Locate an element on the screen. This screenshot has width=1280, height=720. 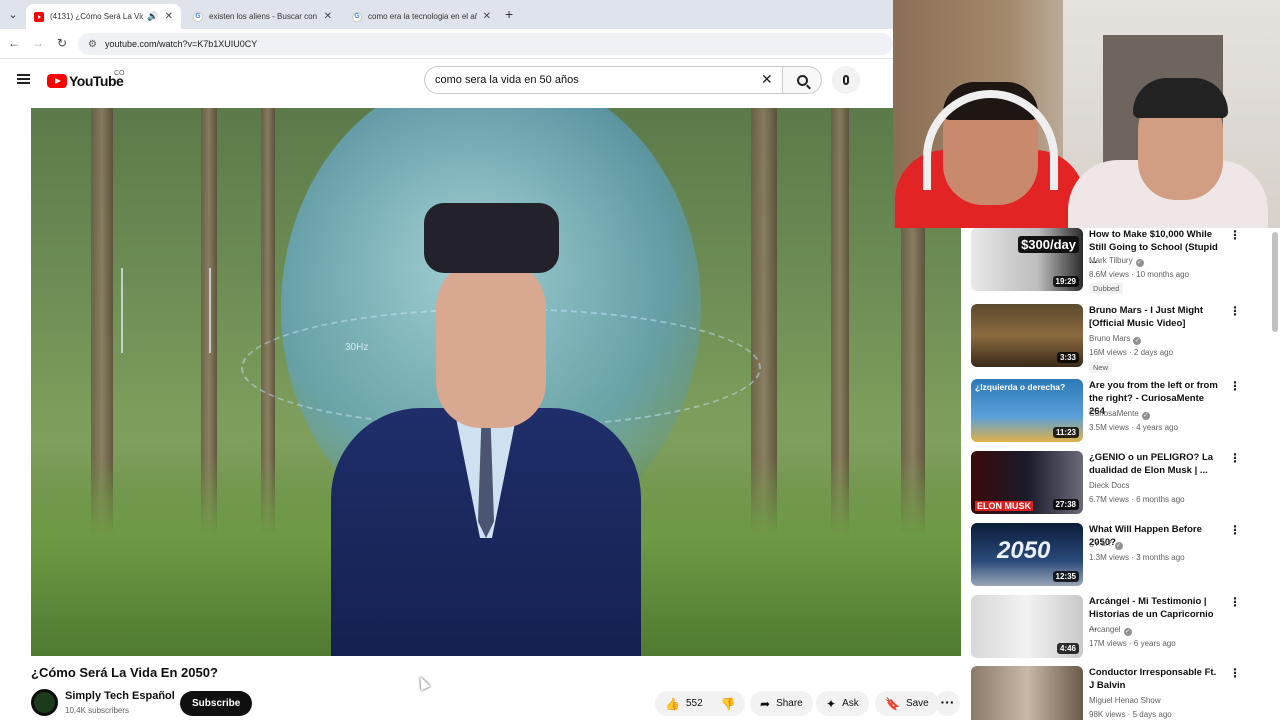
tab-title: (4131) ¿Cómo Será La Vida is located at coordinates (97, 16).